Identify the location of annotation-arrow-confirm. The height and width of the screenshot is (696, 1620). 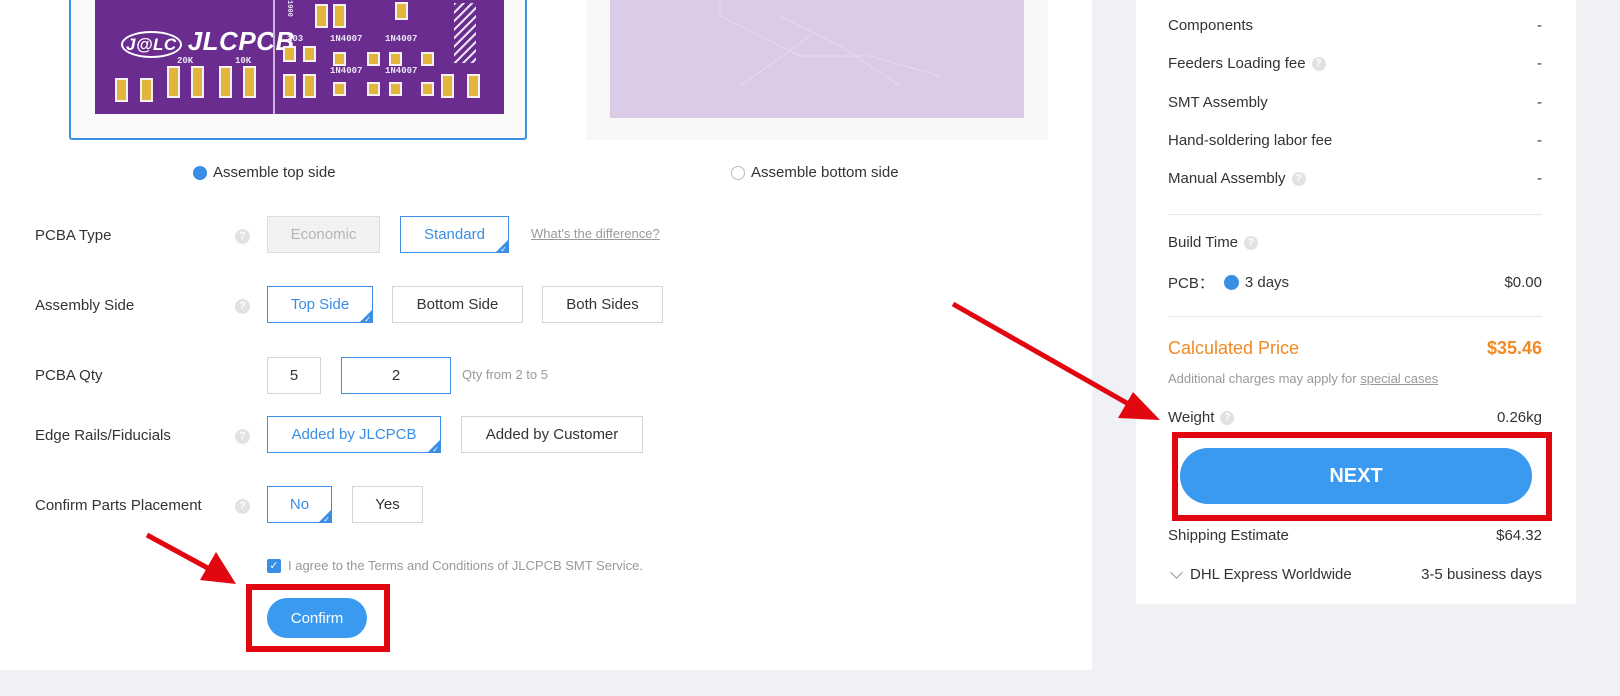
(190, 558).